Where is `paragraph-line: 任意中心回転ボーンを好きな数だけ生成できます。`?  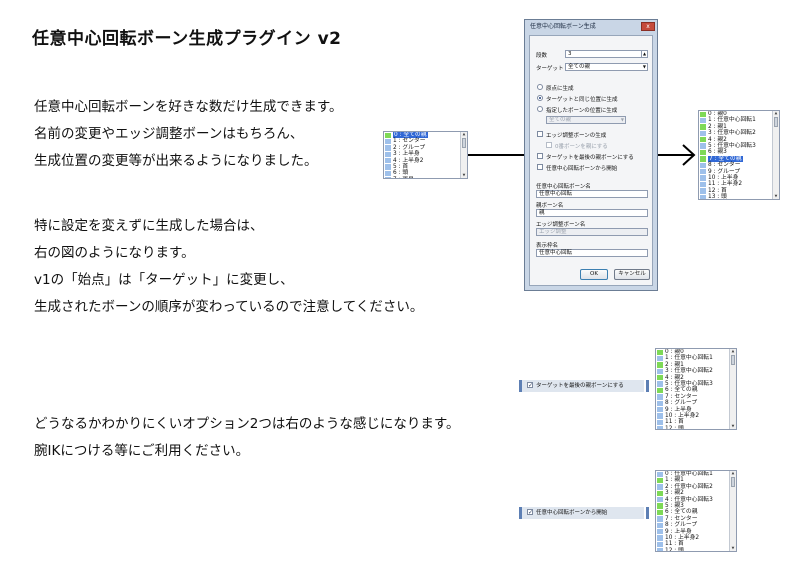 paragraph-line: 任意中心回転ボーンを好きな数だけ生成できます。 is located at coordinates (188, 107).